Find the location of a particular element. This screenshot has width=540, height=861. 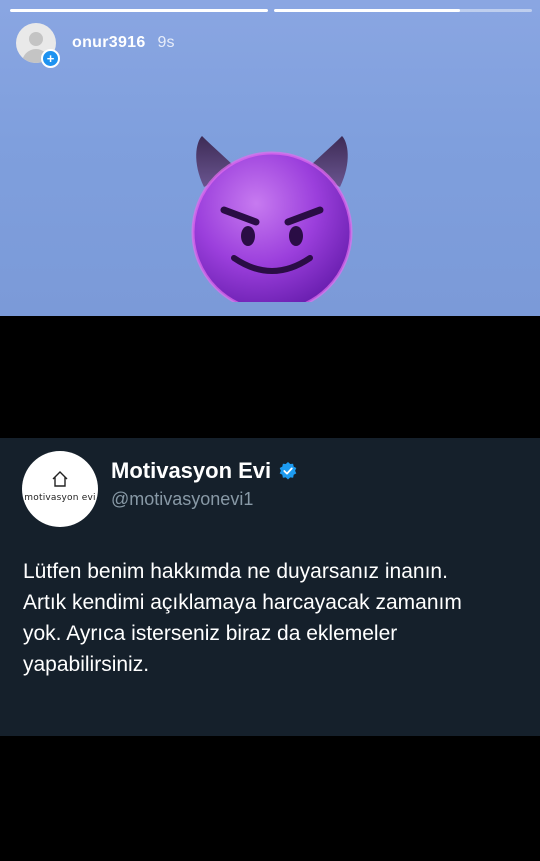

tweet-author: Motivasyon Evi is located at coordinates (204, 471).